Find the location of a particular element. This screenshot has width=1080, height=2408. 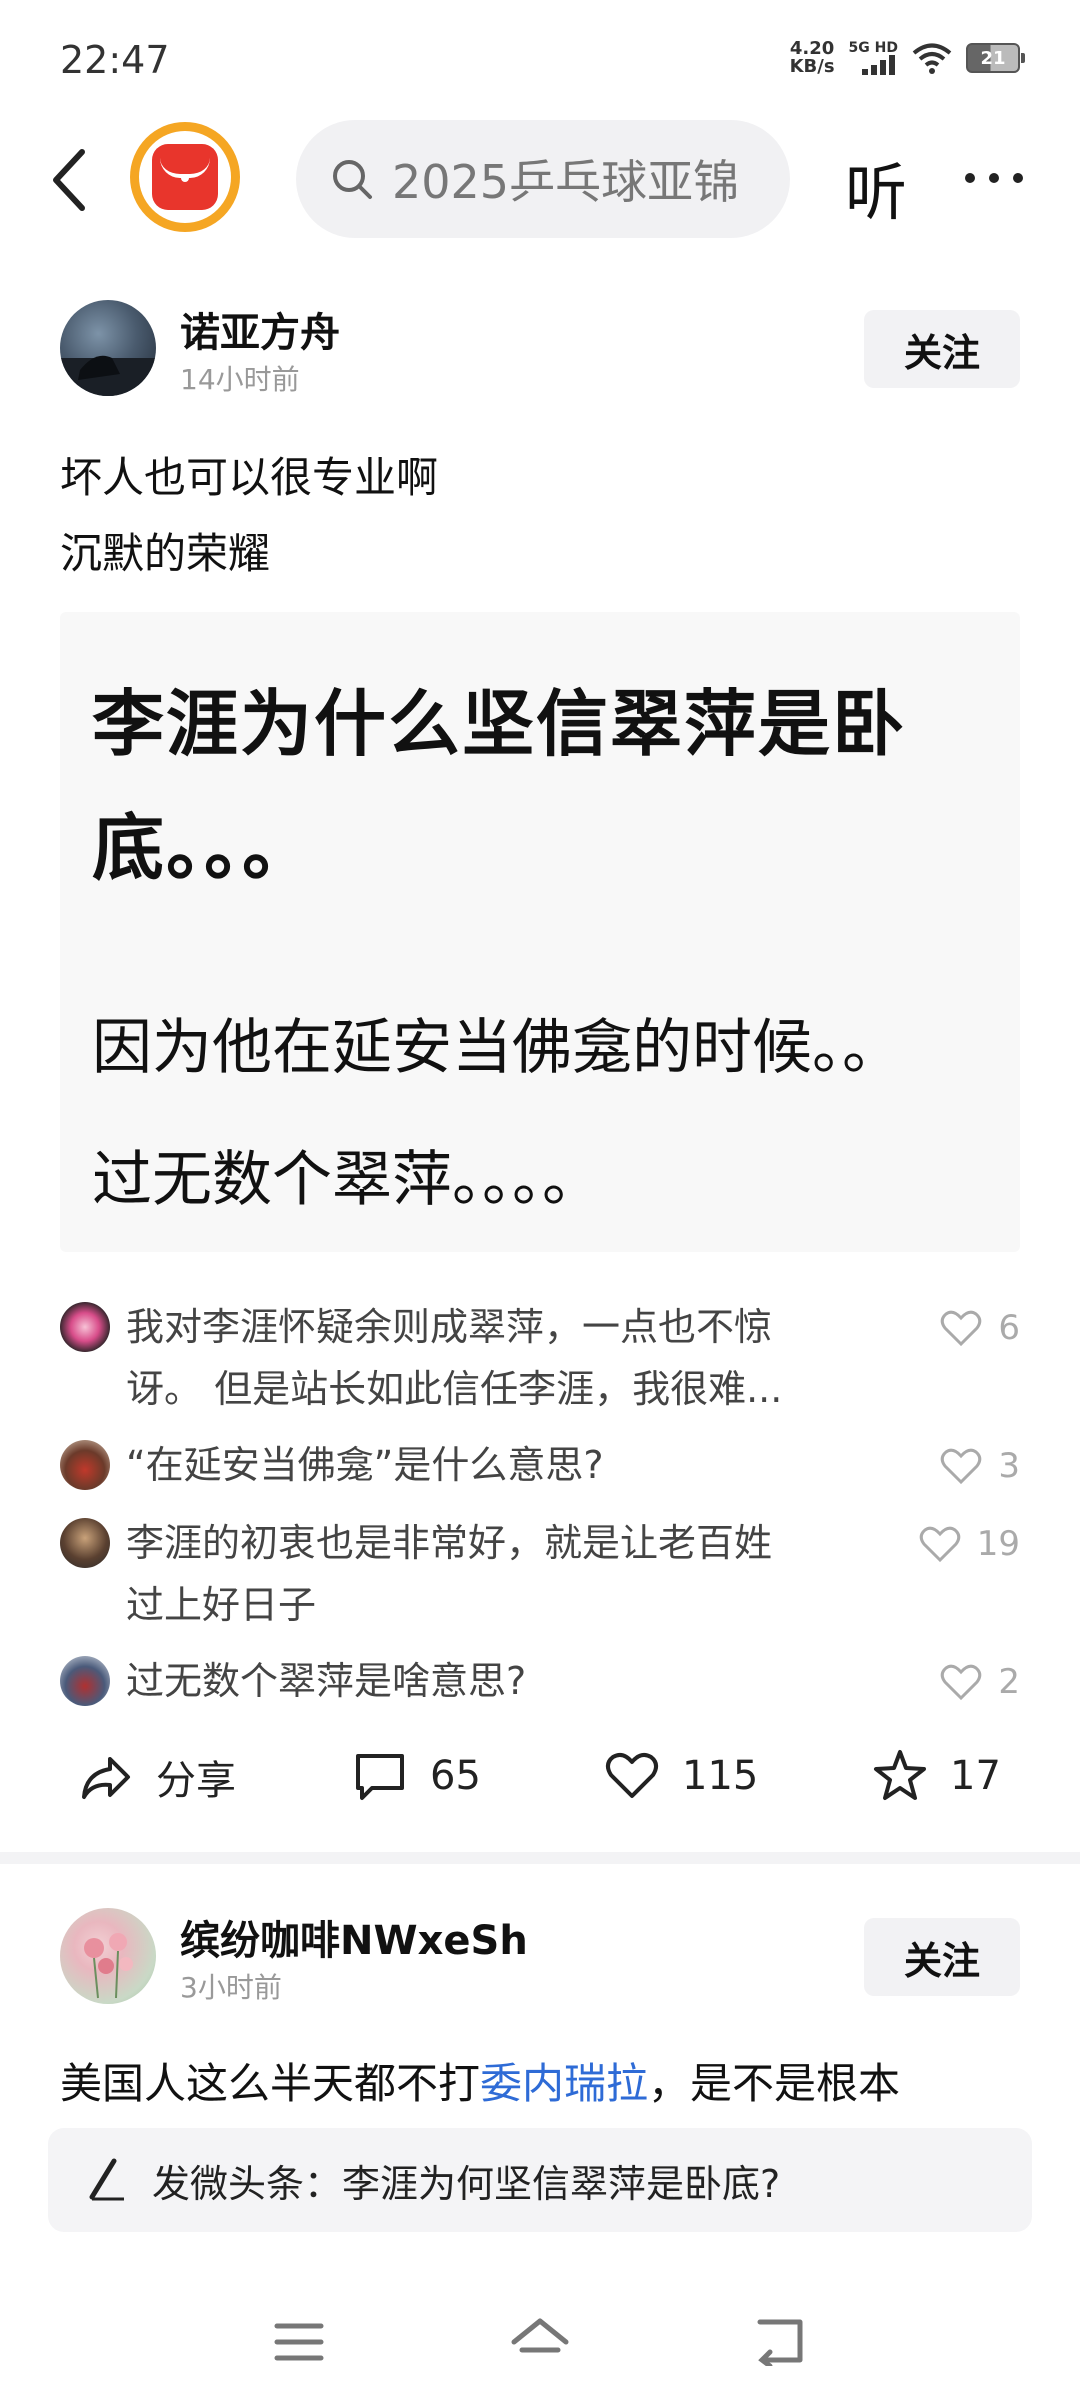

network-speed: 4.20 KB/s is located at coordinates (812, 58).